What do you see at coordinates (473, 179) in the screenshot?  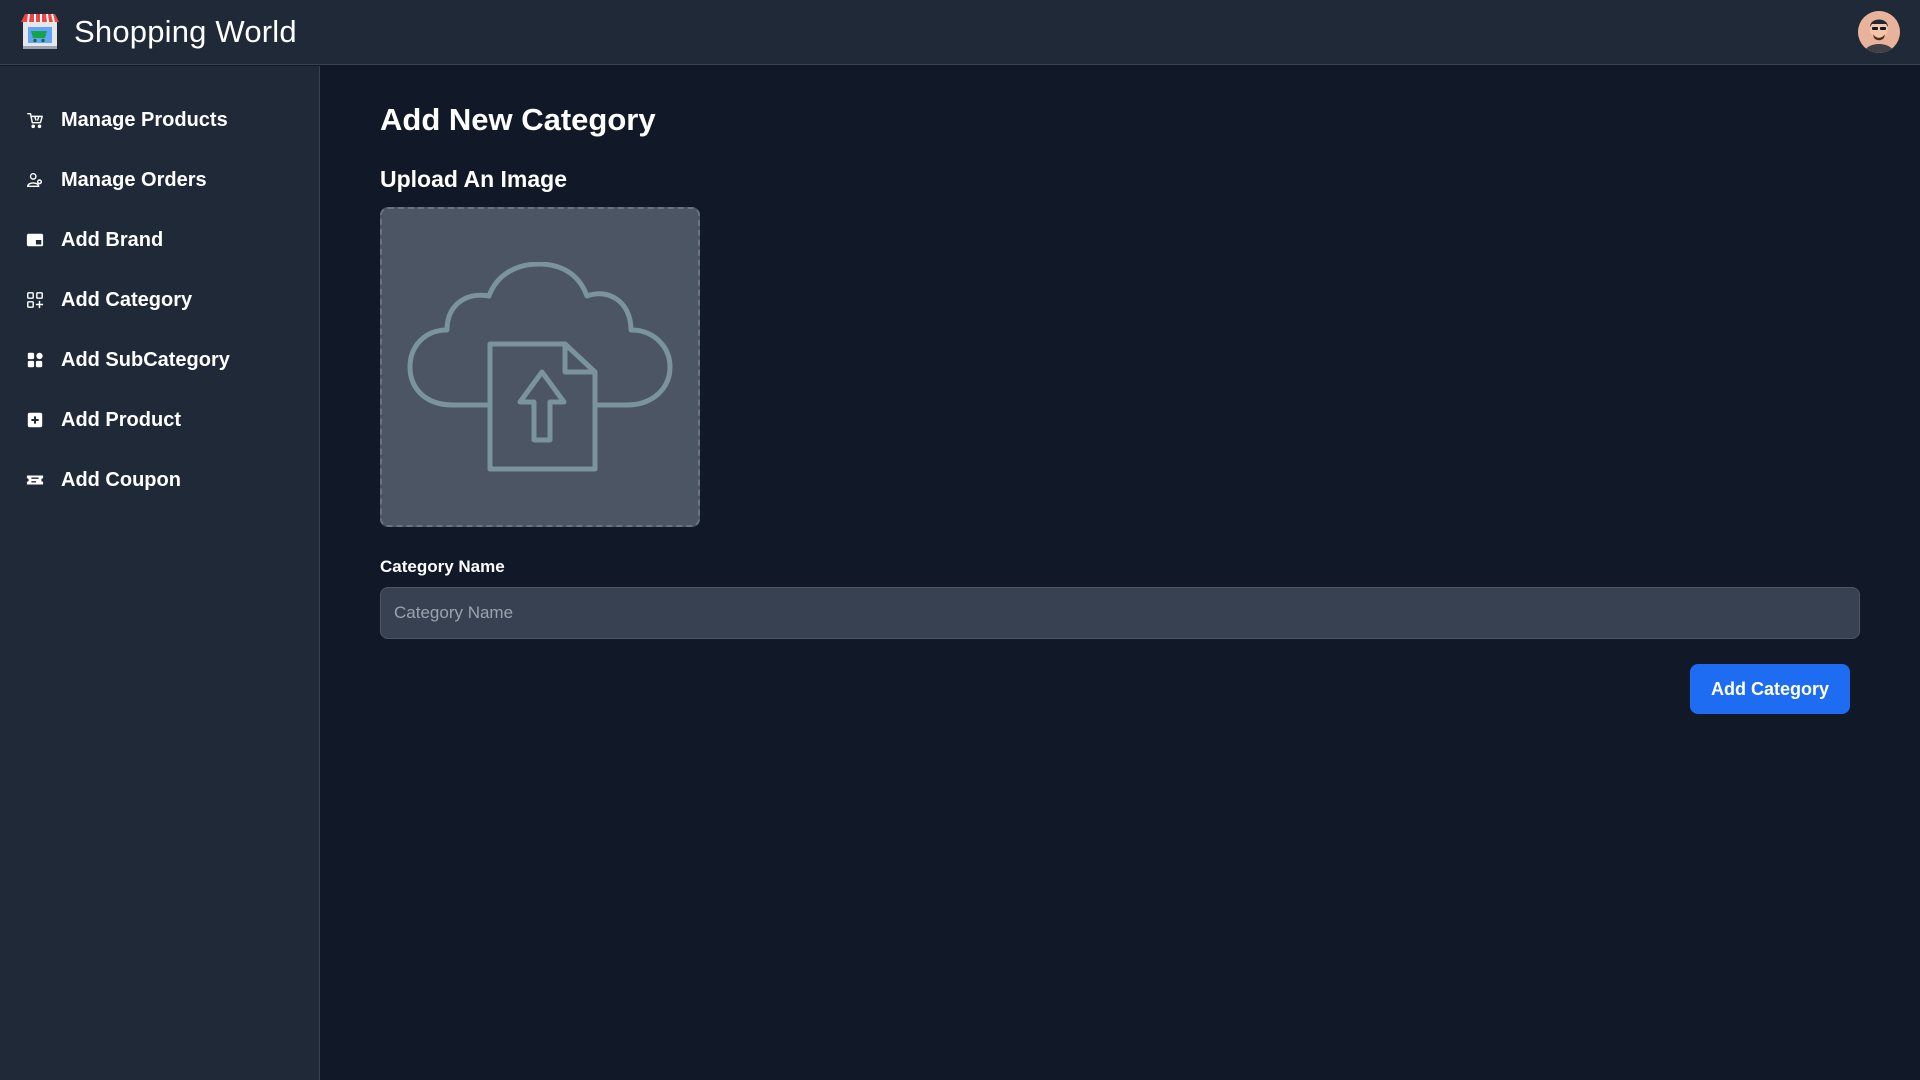 I see `upload-section-title: Upload An Image` at bounding box center [473, 179].